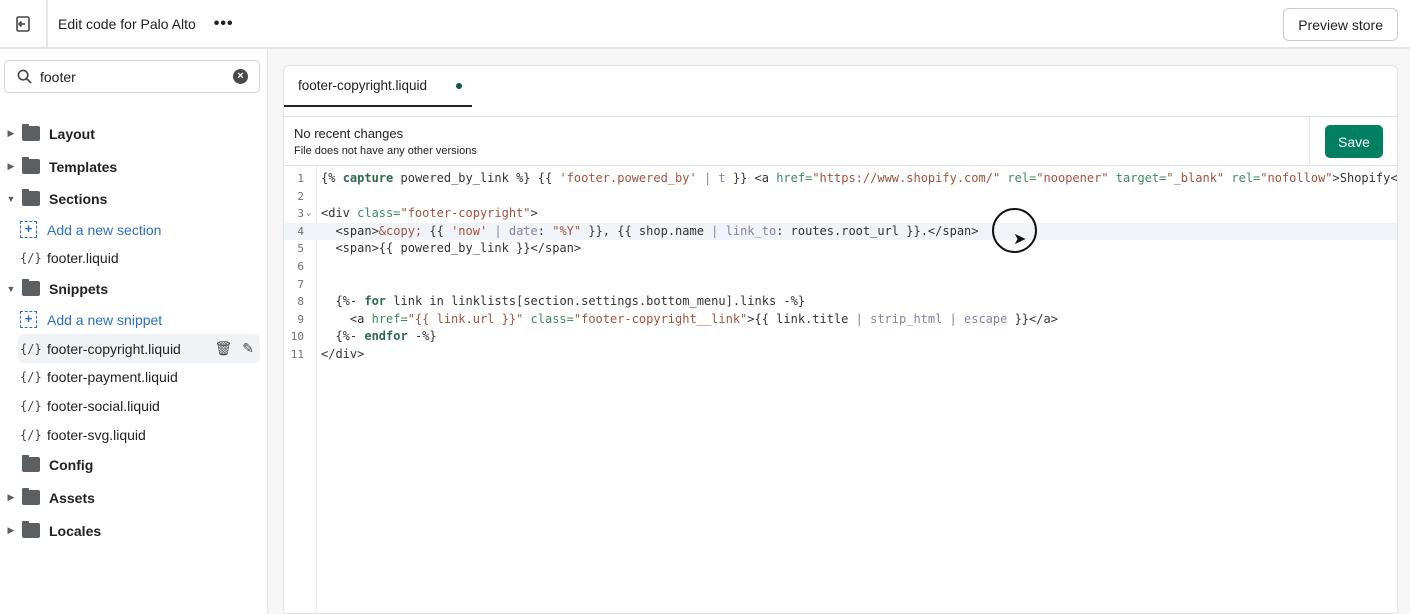 The height and width of the screenshot is (614, 1410). I want to click on code-token: {%-, so click(343, 336).